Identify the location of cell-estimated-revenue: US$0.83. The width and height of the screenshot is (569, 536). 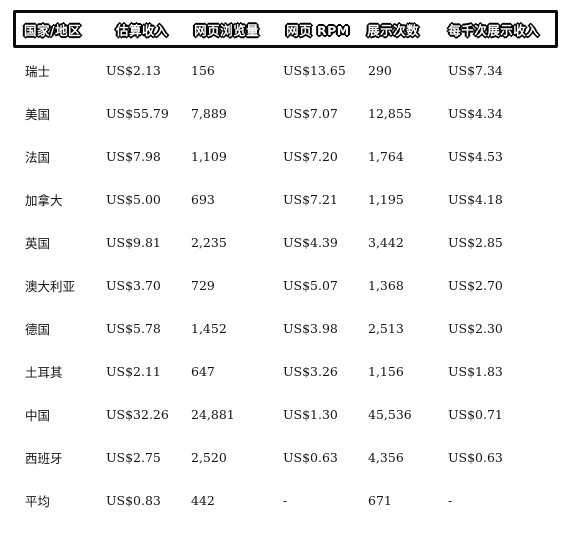
(133, 500).